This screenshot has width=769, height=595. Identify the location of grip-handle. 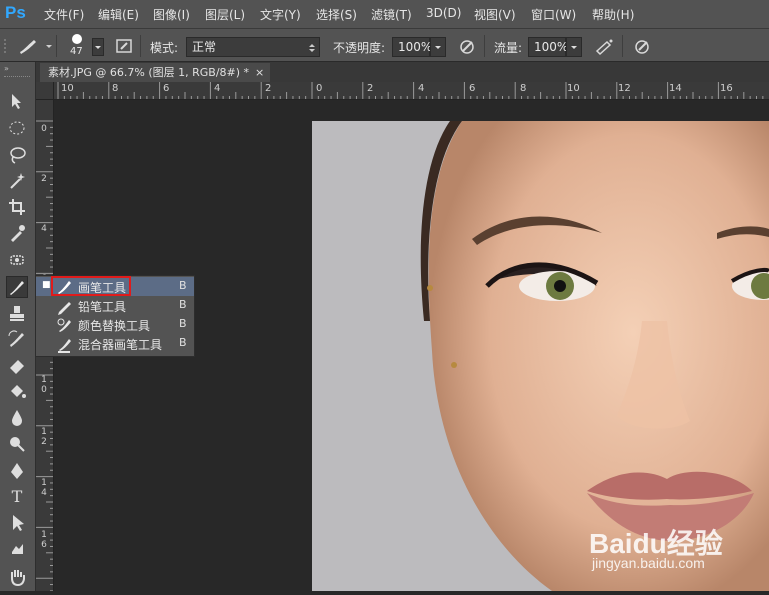
(6, 46).